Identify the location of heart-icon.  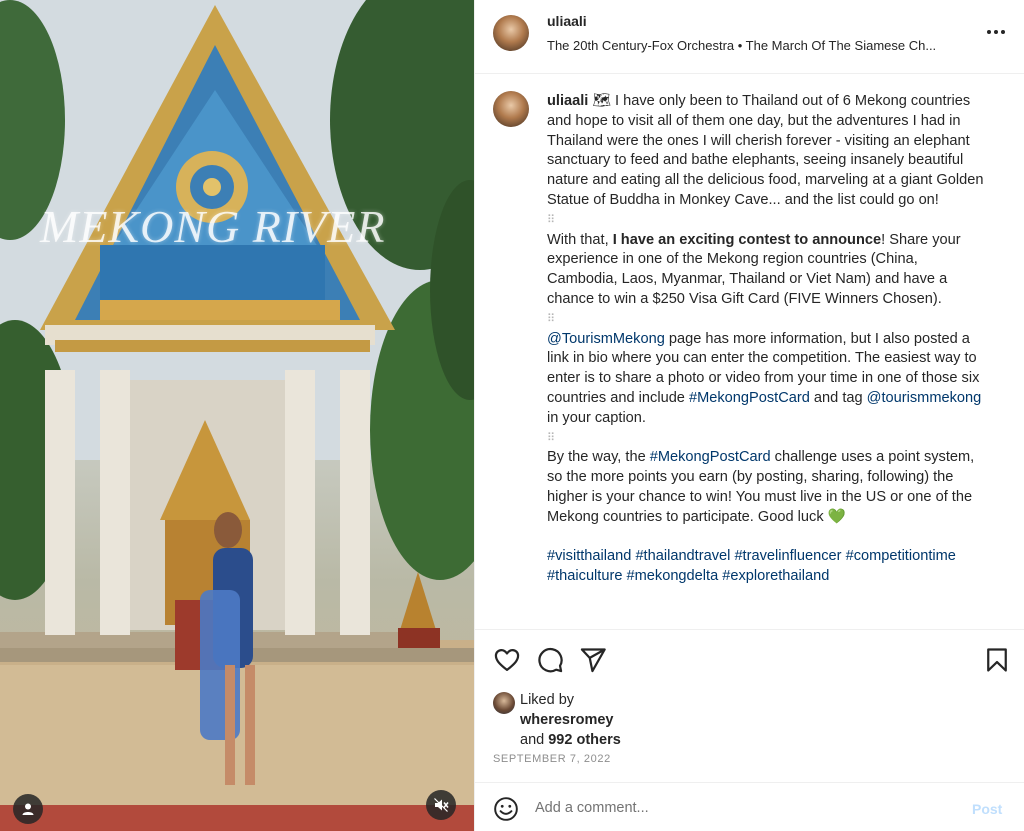
(507, 660).